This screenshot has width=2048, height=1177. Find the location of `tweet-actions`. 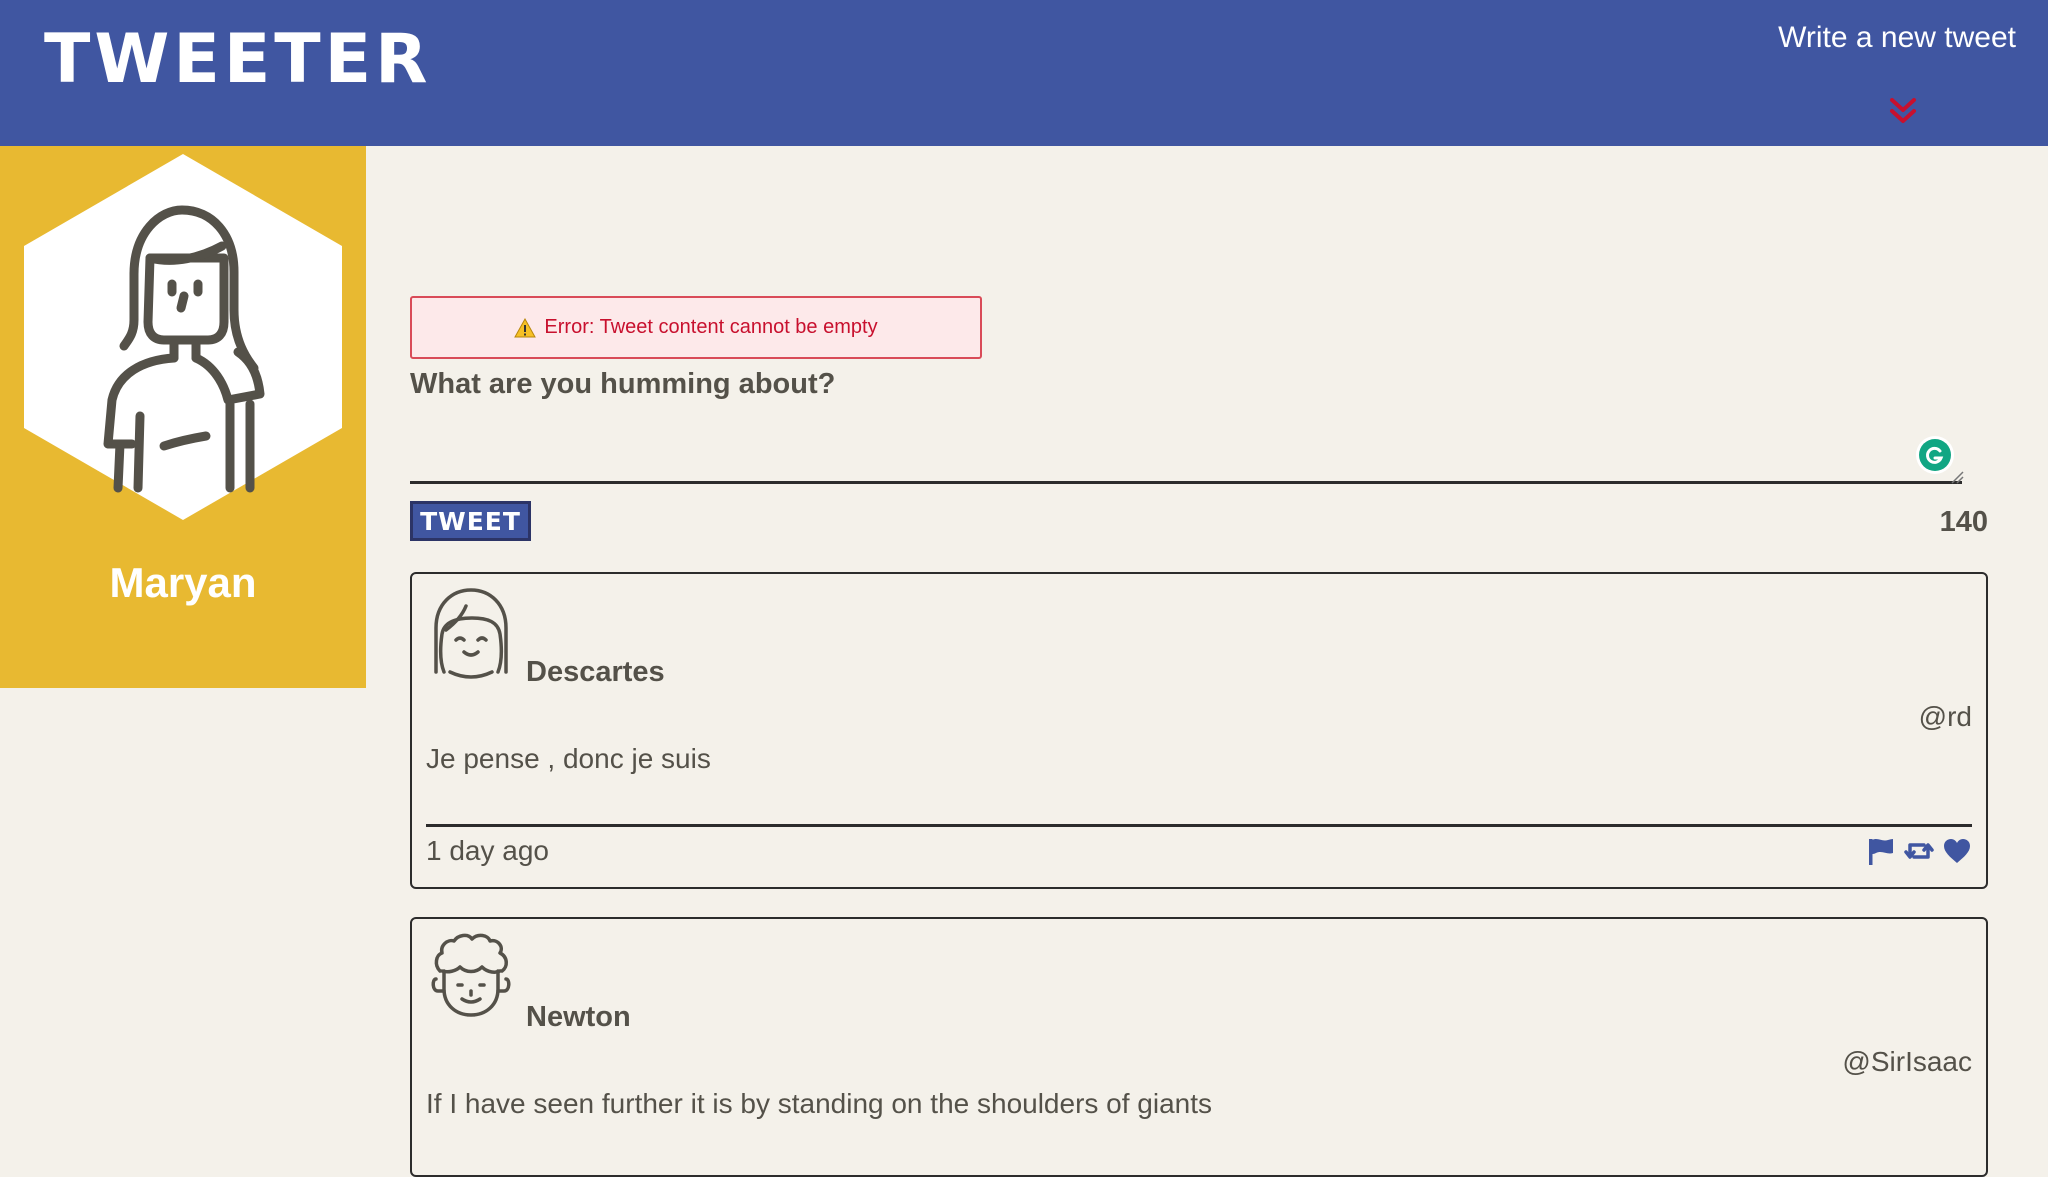

tweet-actions is located at coordinates (1919, 851).